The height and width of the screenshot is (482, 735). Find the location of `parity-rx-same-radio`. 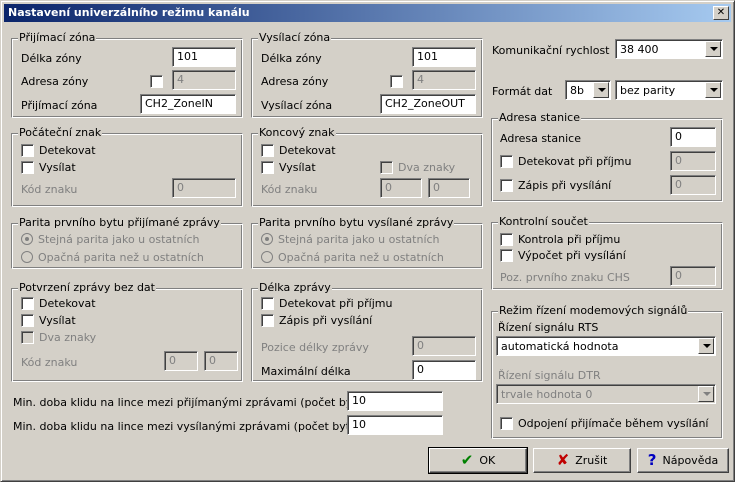

parity-rx-same-radio is located at coordinates (27, 239).